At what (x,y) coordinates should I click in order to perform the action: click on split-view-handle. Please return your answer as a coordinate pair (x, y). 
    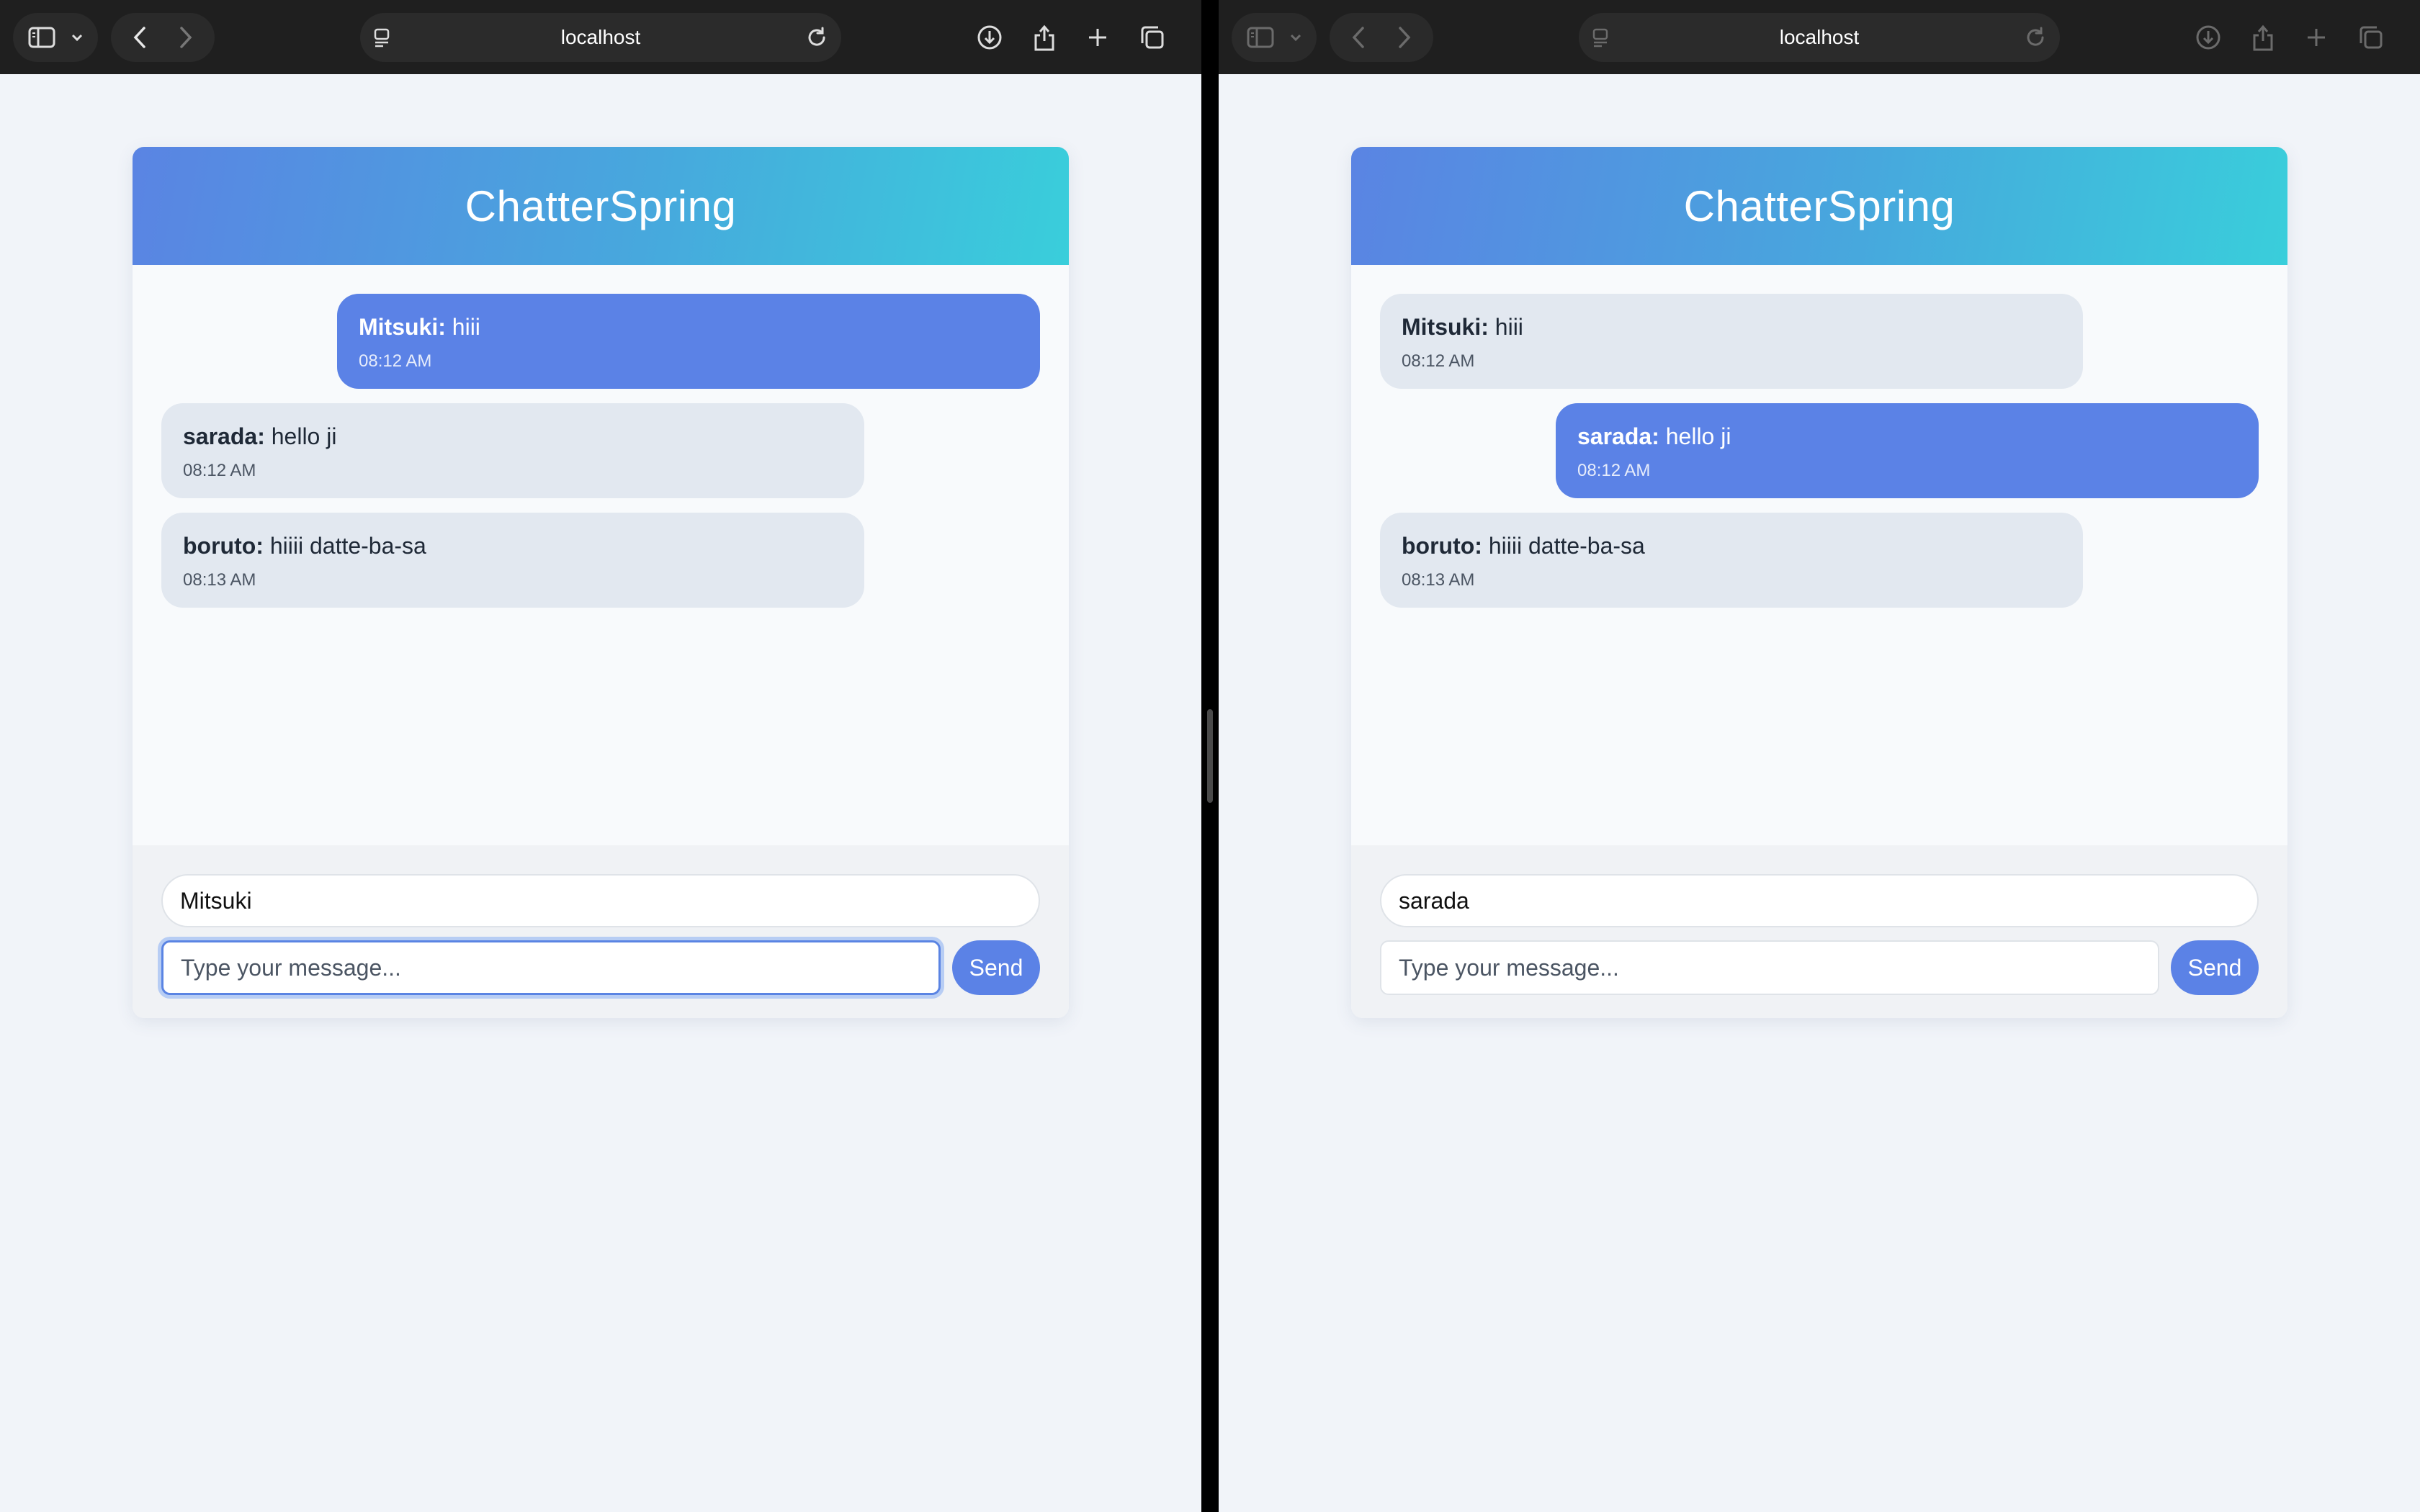
    Looking at the image, I should click on (1210, 756).